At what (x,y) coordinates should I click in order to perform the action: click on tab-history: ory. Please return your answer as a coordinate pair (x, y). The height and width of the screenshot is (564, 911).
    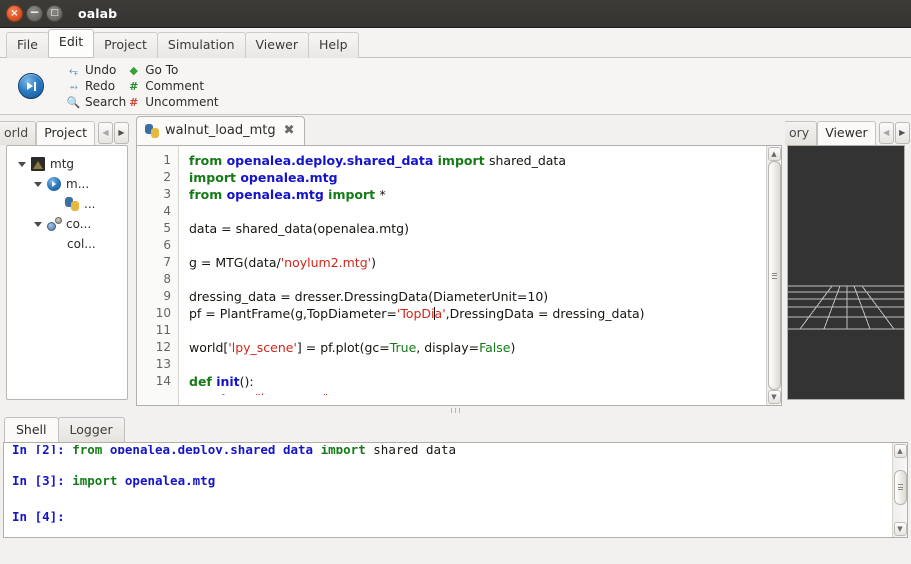
    Looking at the image, I should click on (801, 133).